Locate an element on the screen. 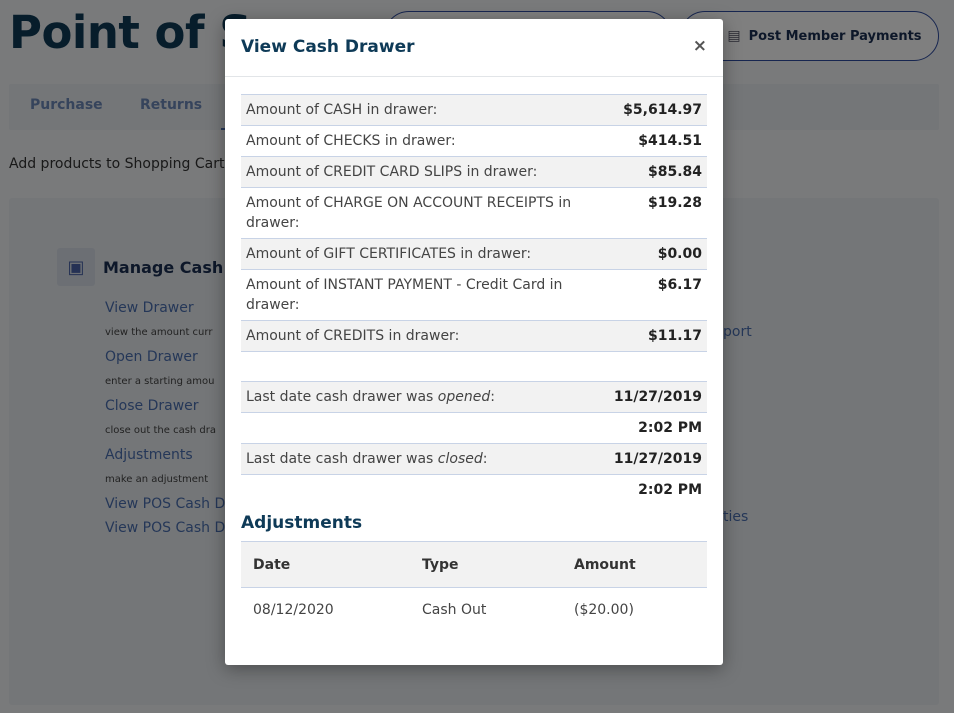 The image size is (954, 713). amount-header: Amount is located at coordinates (634, 564).